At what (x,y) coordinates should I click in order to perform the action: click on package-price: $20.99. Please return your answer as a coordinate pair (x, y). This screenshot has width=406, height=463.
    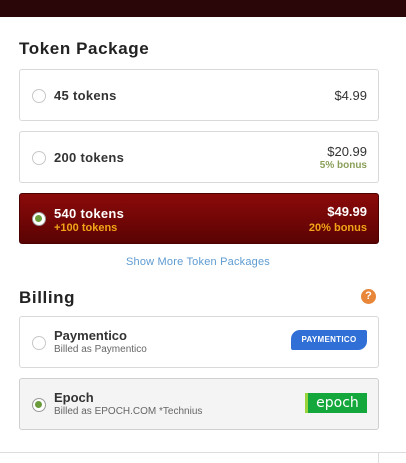
    Looking at the image, I should click on (347, 151).